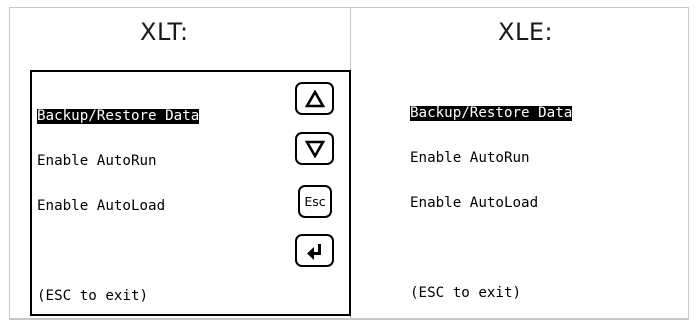 The image size is (696, 334). I want to click on xlt-exit-hint: (ESC to exit), so click(93, 296).